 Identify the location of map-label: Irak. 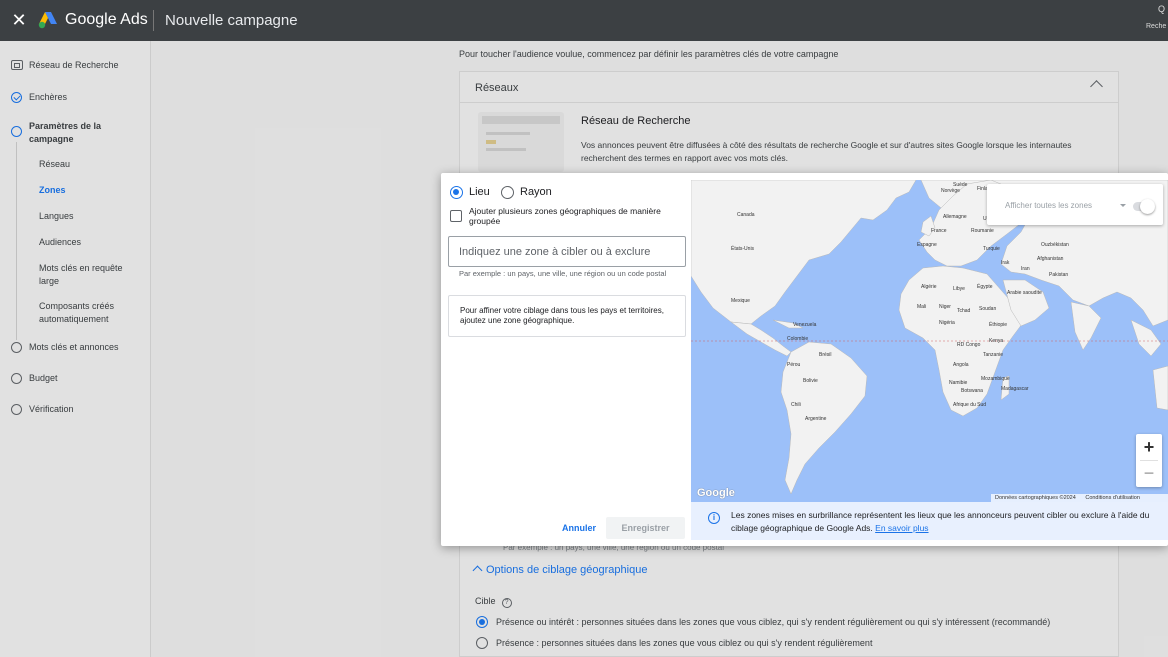
(1005, 263).